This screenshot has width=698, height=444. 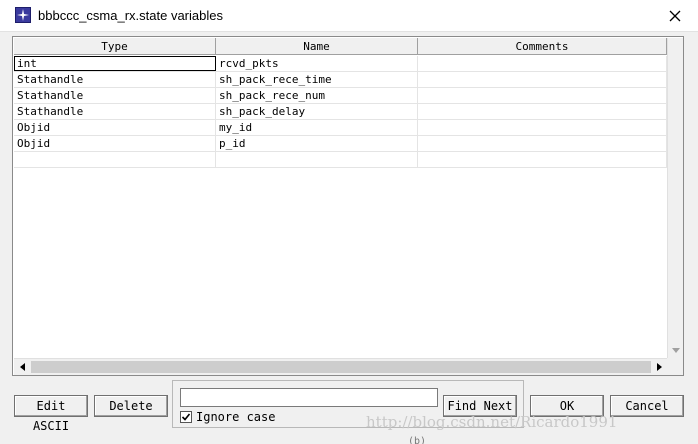 I want to click on cell-name: p_id, so click(x=317, y=144).